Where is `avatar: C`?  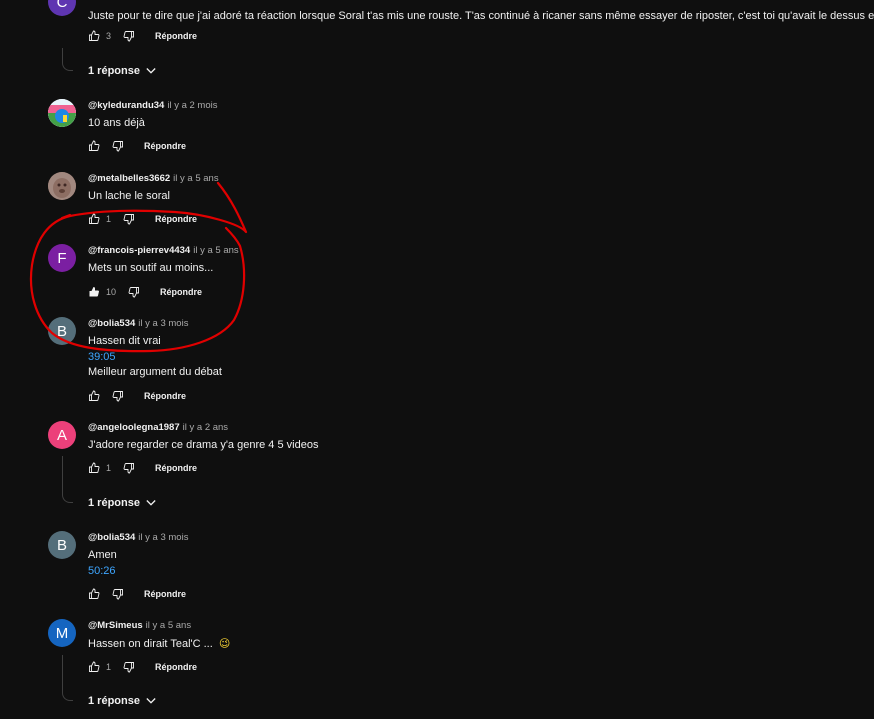
avatar: C is located at coordinates (62, 8).